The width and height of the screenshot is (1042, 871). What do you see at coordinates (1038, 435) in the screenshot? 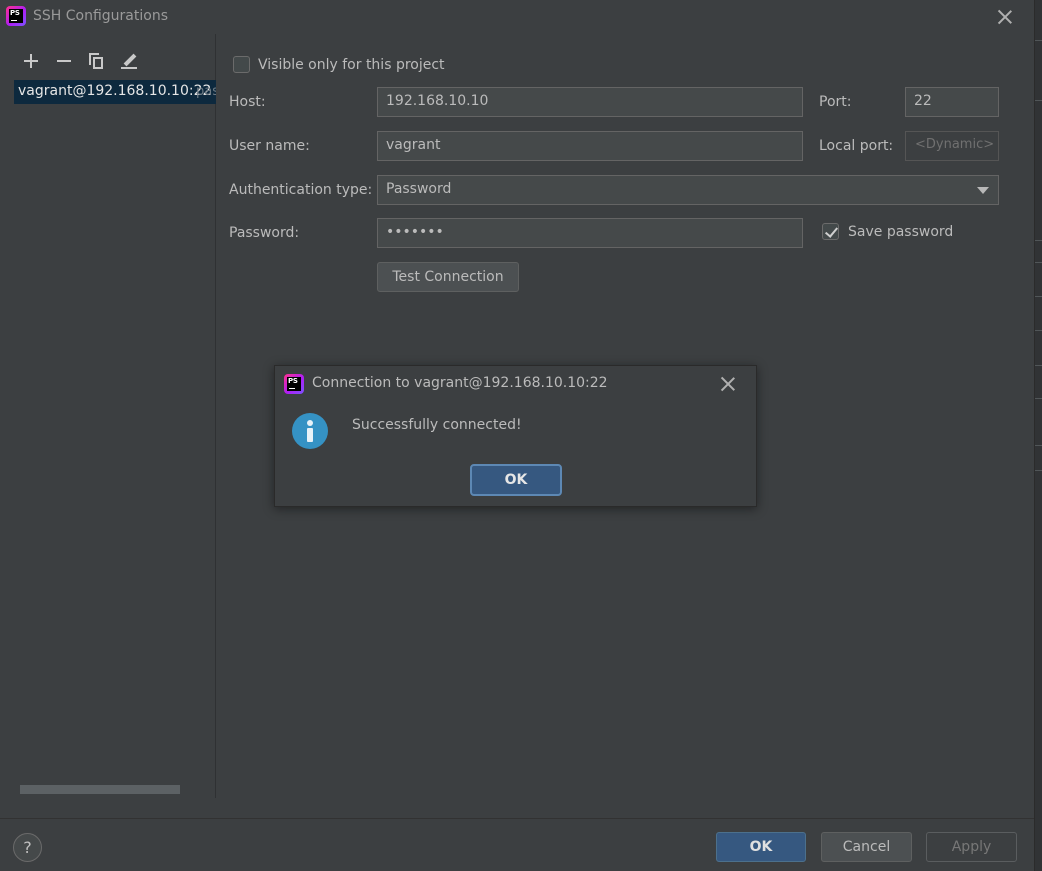
I see `background-window-edge` at bounding box center [1038, 435].